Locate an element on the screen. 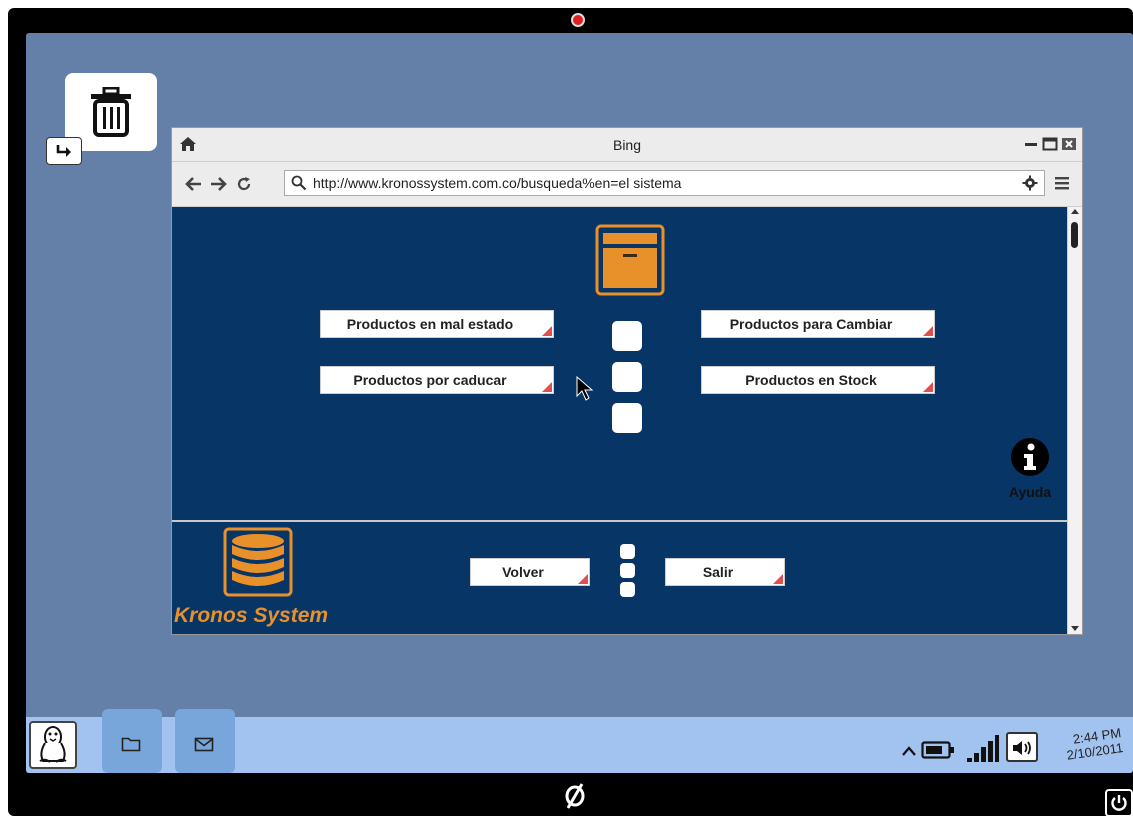 The image size is (1133, 817). taskbar-mail-button is located at coordinates (205, 741).